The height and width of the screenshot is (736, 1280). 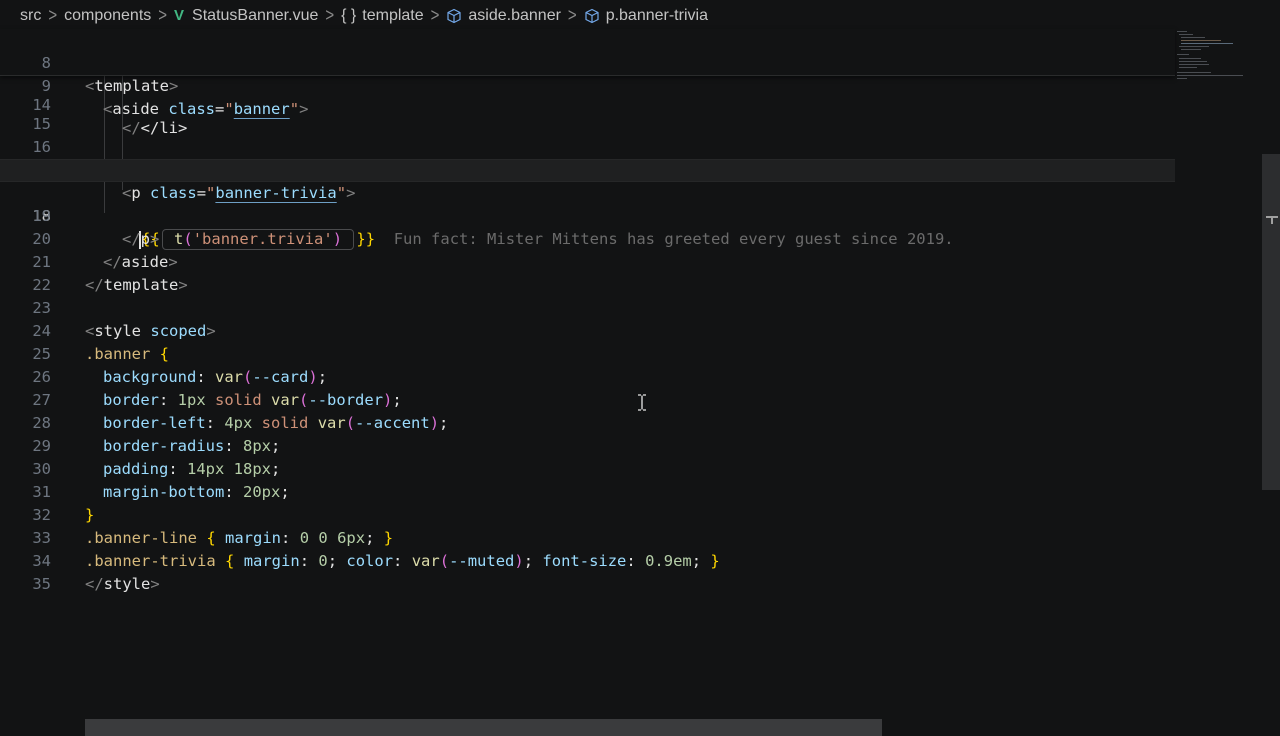 I want to click on code-line: 15, so click(x=587, y=111).